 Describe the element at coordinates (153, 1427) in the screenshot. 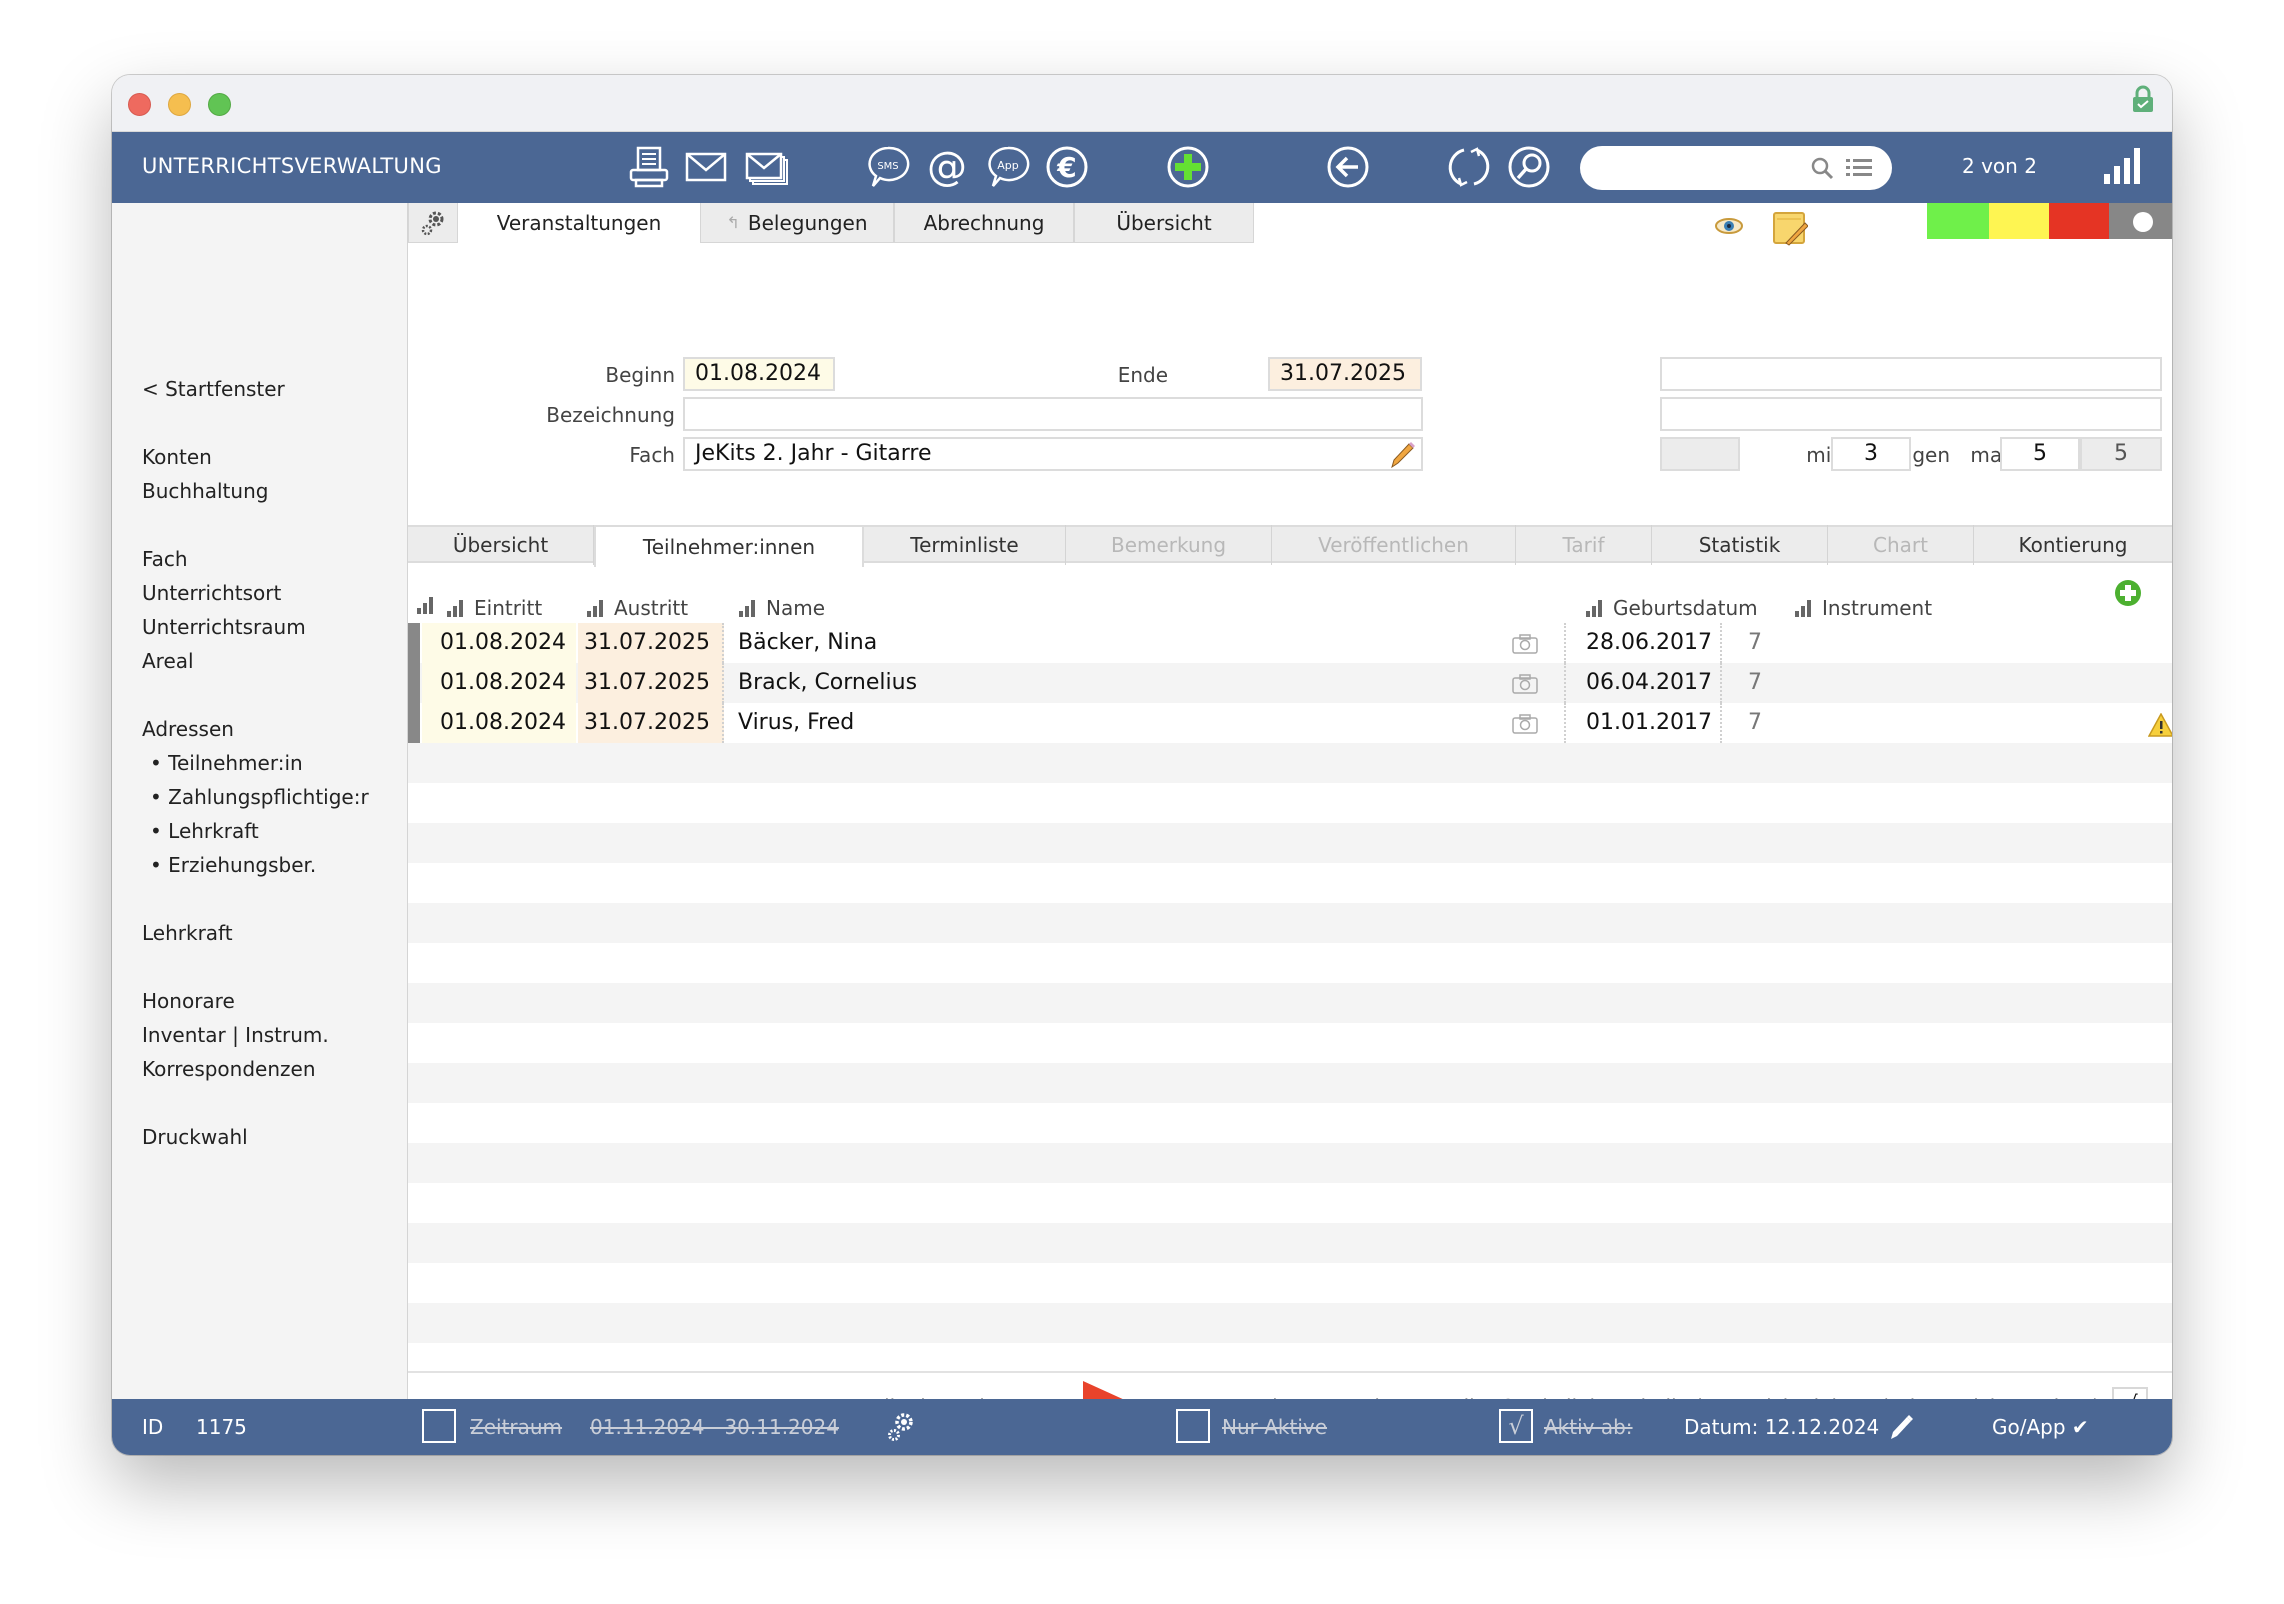

I see `id-label: ID` at that location.